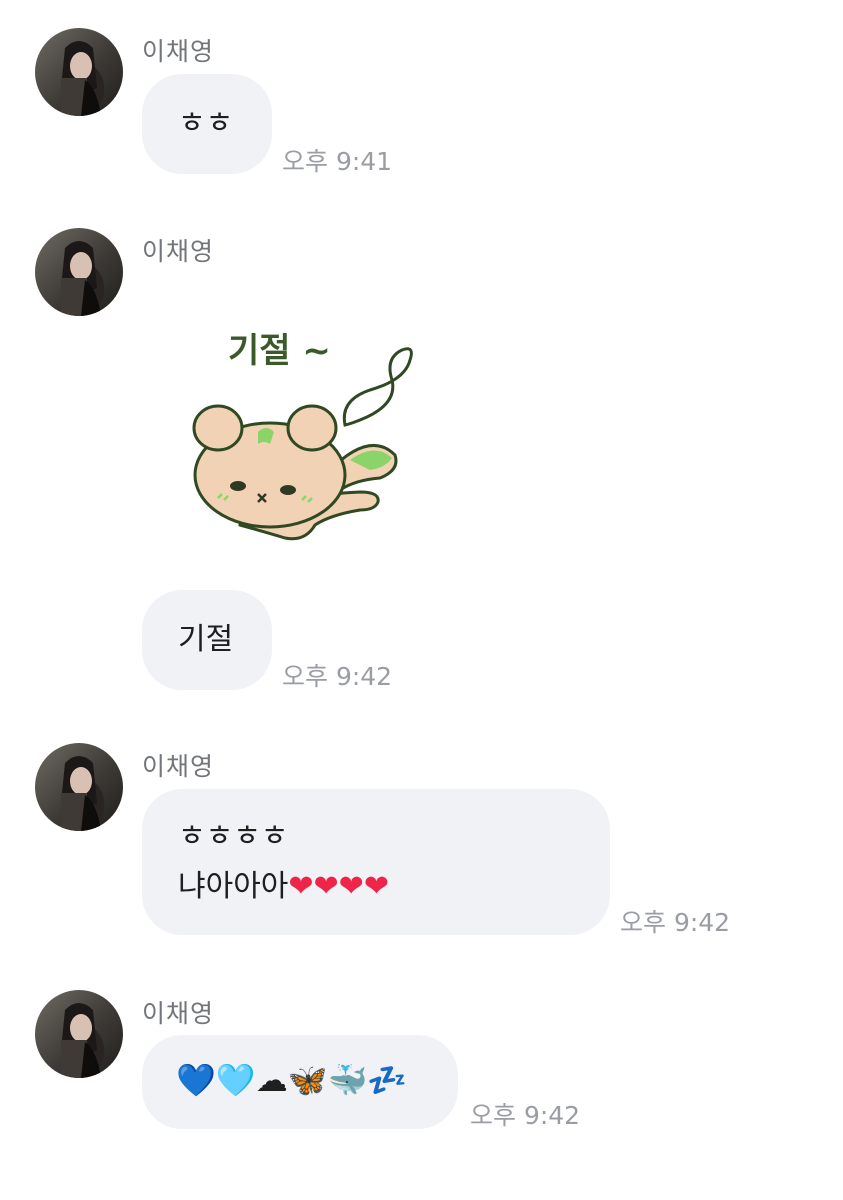 The height and width of the screenshot is (1200, 843). I want to click on message-bubble: ㅎㅎ, so click(207, 124).